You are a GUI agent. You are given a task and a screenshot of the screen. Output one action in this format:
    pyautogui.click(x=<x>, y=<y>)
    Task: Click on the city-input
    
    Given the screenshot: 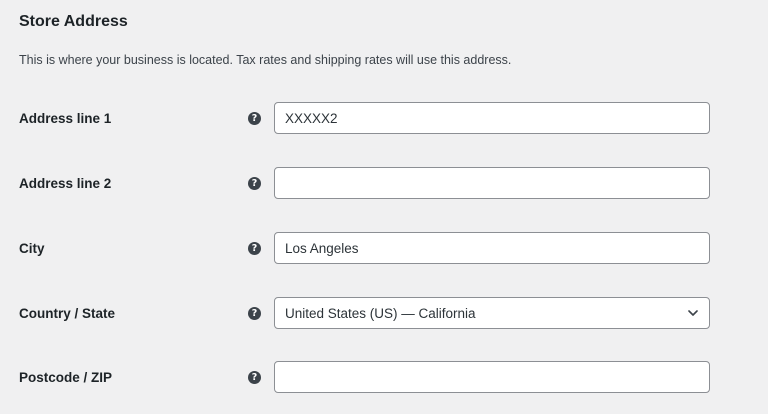 What is the action you would take?
    pyautogui.click(x=492, y=248)
    